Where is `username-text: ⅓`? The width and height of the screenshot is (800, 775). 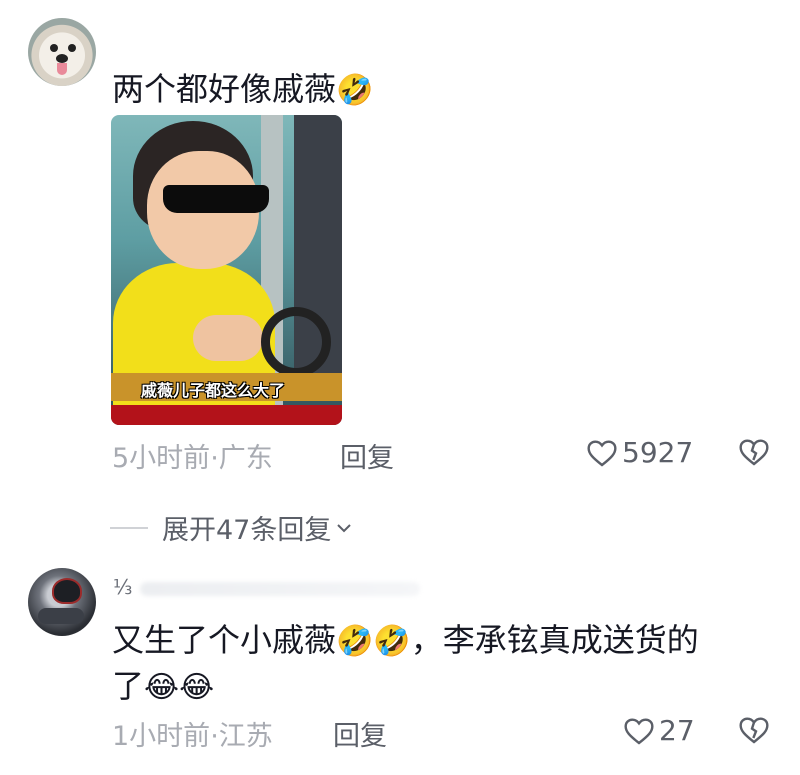 username-text: ⅓ is located at coordinates (123, 587).